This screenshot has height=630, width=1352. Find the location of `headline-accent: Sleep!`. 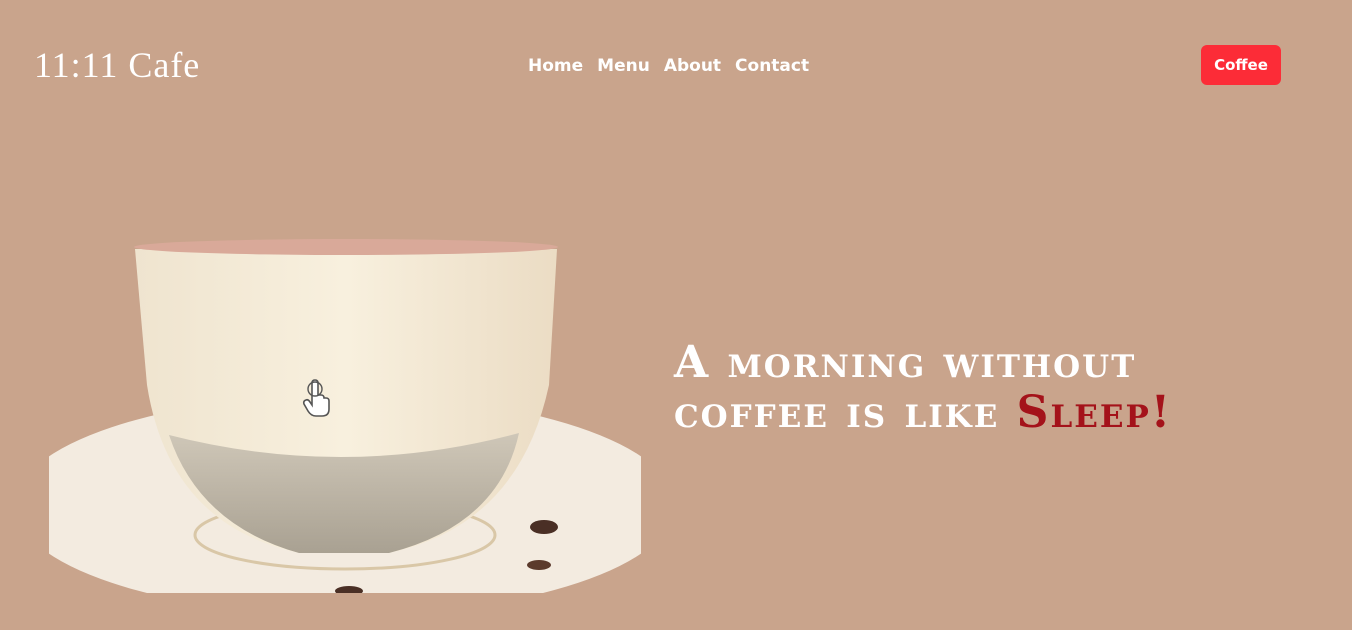

headline-accent: Sleep! is located at coordinates (1094, 412).